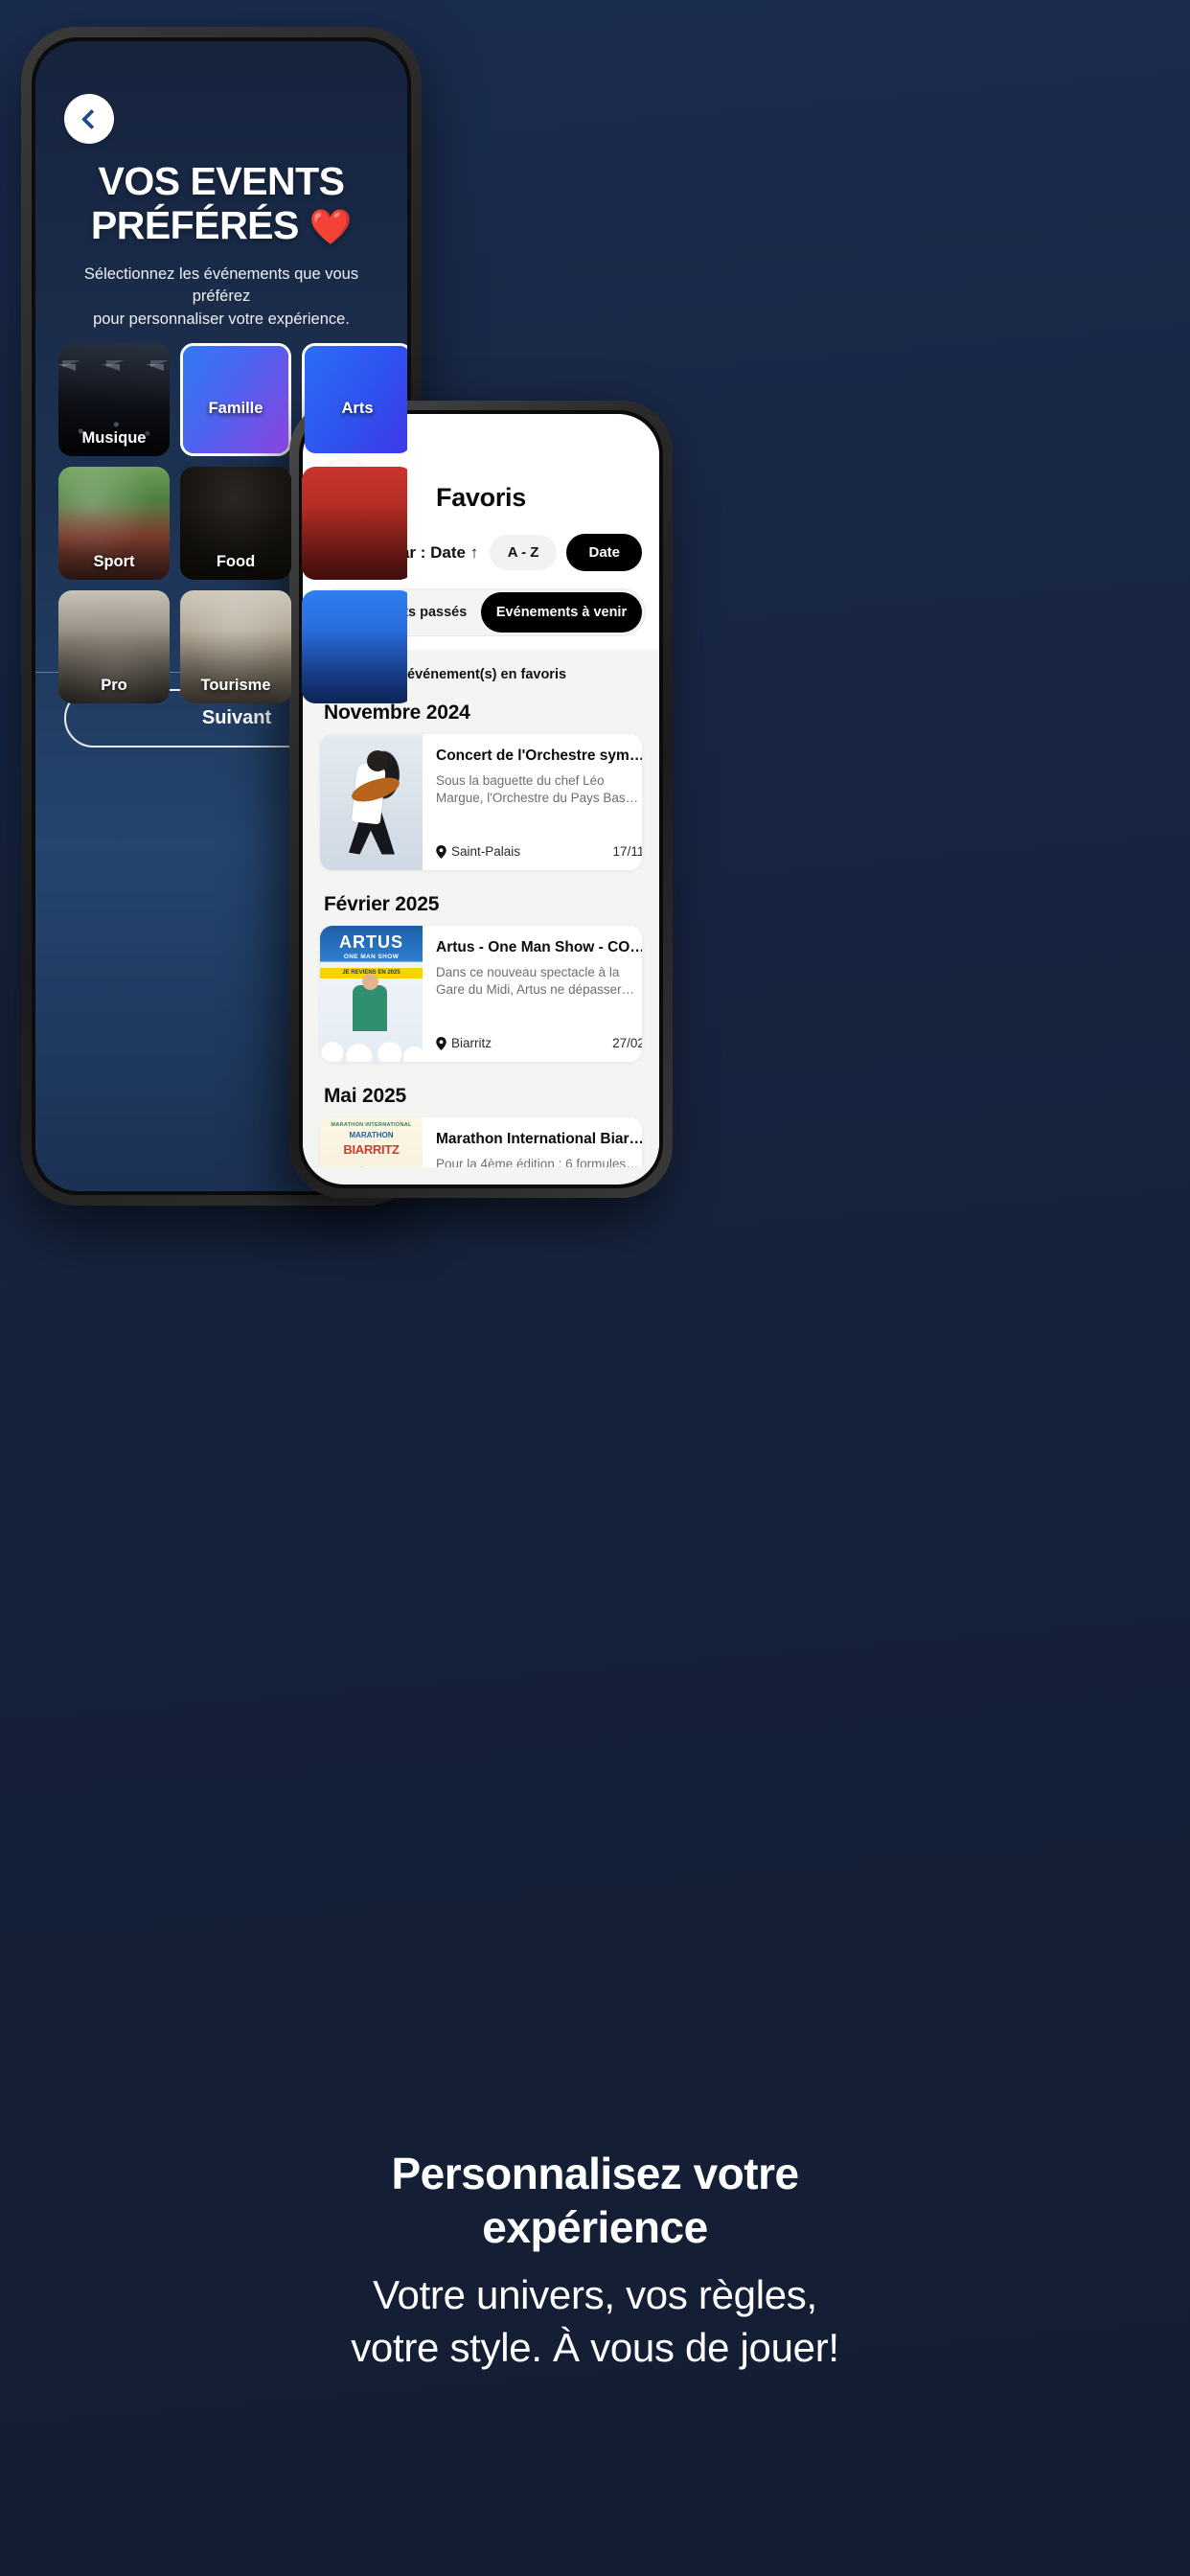  I want to click on category-tile-arts: Arts, so click(355, 399).